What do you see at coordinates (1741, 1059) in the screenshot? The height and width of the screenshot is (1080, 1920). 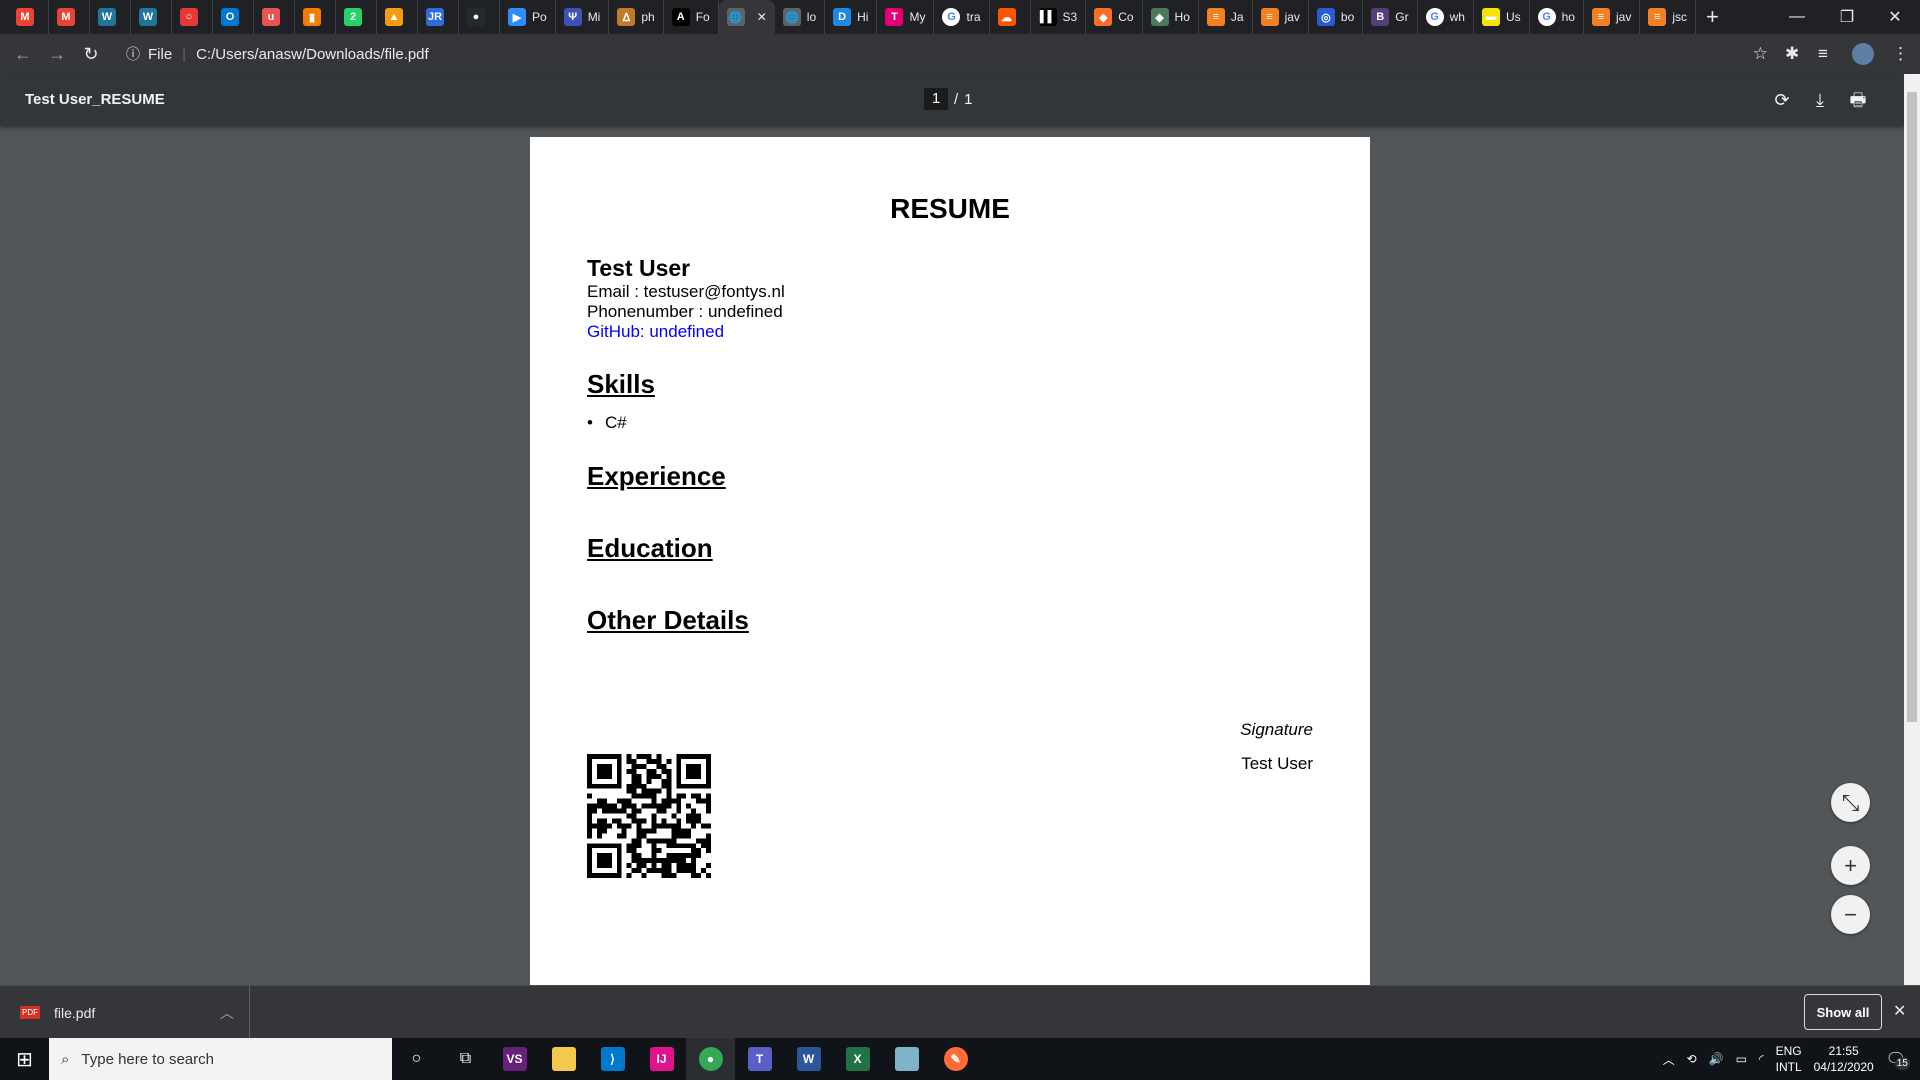 I see `battery-icon: ▭` at bounding box center [1741, 1059].